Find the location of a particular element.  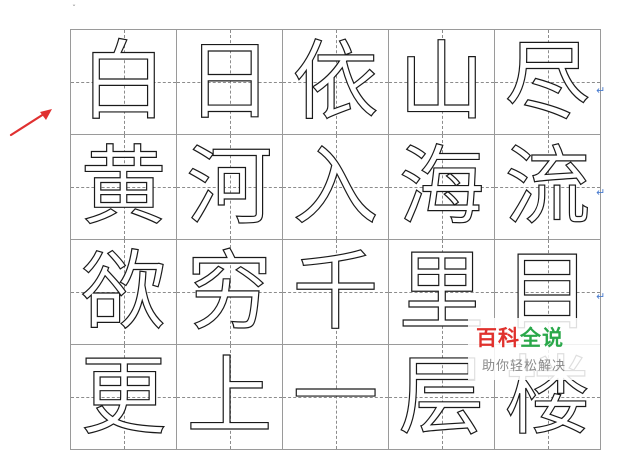

grid-cell: 日 is located at coordinates (229, 82).